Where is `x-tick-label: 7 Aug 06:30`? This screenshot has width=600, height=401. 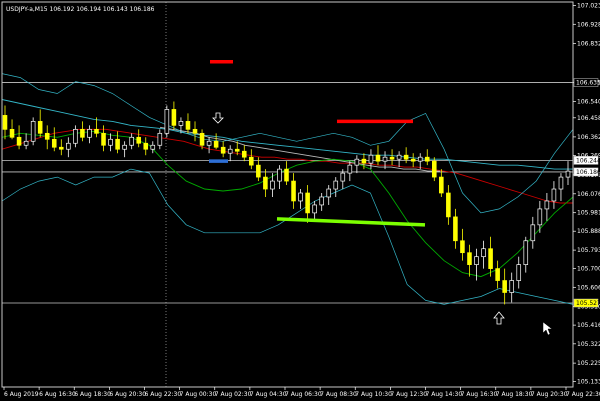 x-tick-label: 7 Aug 06:30 is located at coordinates (303, 394).